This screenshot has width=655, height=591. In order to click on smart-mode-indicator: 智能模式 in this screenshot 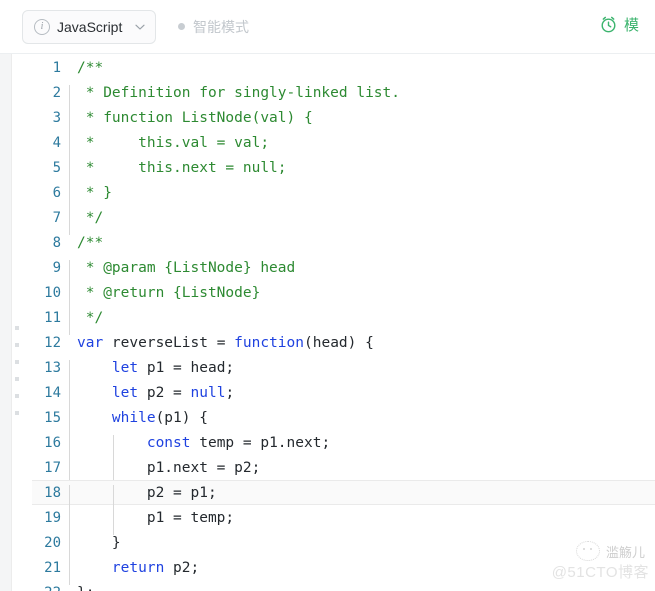, I will do `click(213, 27)`.